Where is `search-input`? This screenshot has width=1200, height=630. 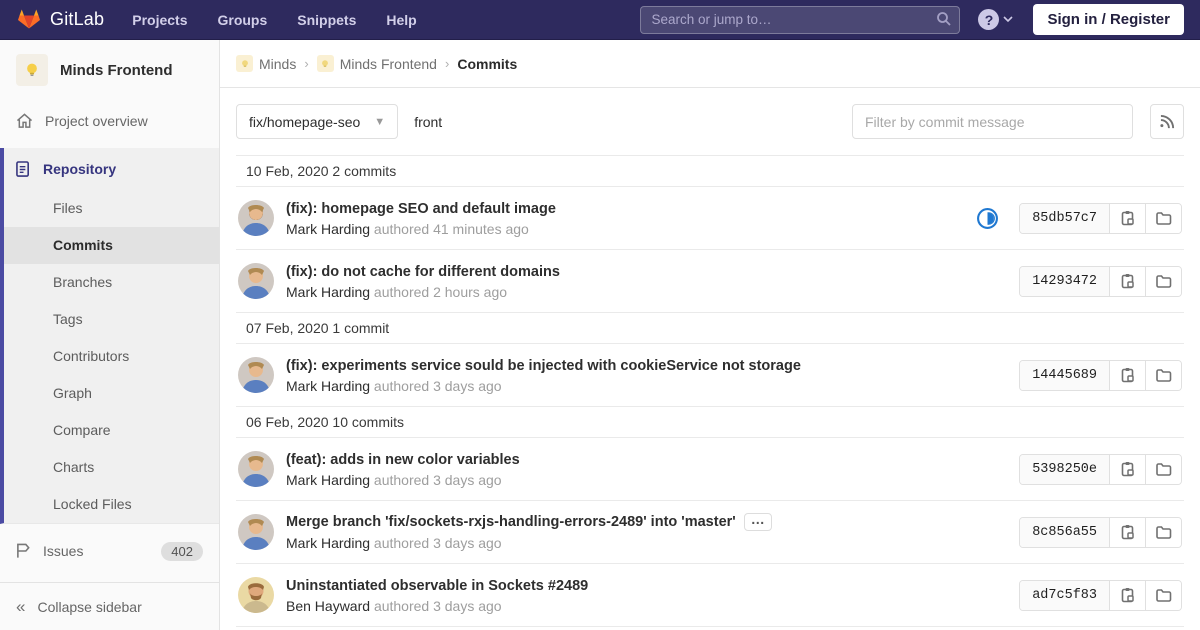 search-input is located at coordinates (800, 19).